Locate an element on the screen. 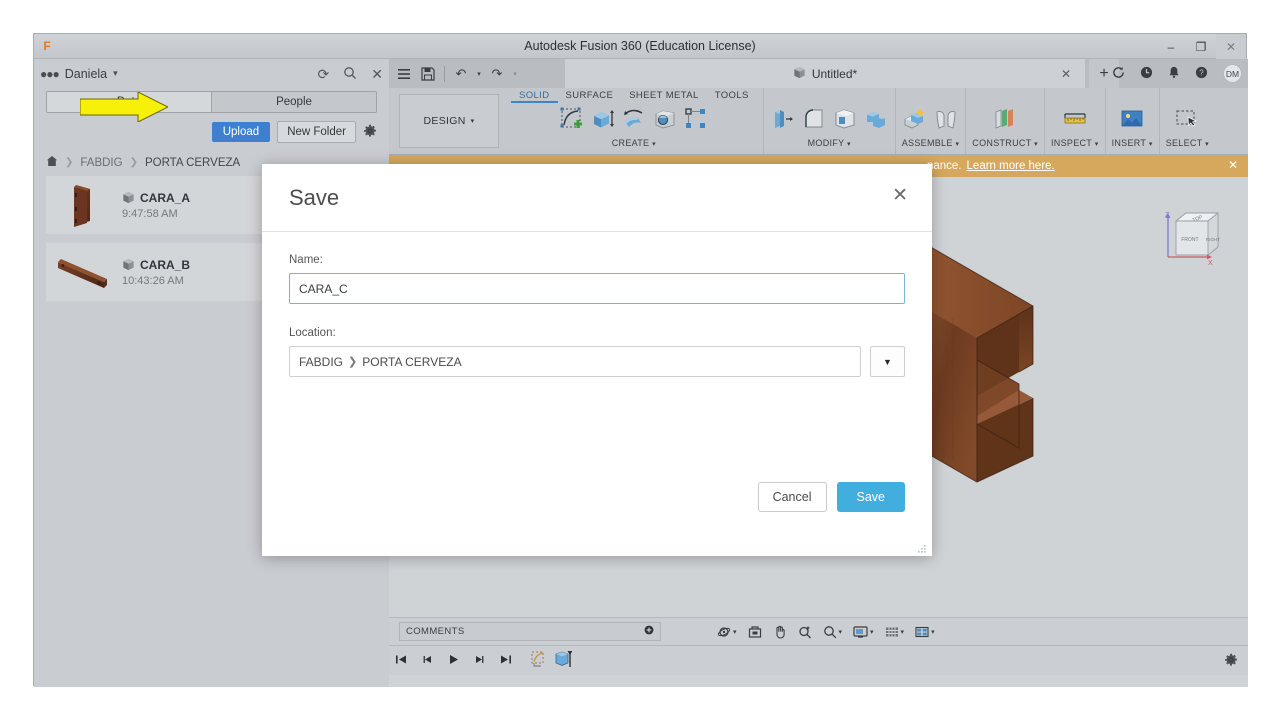 Image resolution: width=1280 pixels, height=720 pixels. measure-icon is located at coordinates (1075, 121).